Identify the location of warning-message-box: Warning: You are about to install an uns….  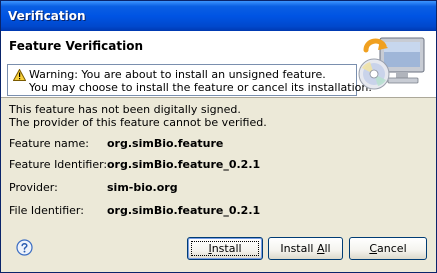
(189, 80).